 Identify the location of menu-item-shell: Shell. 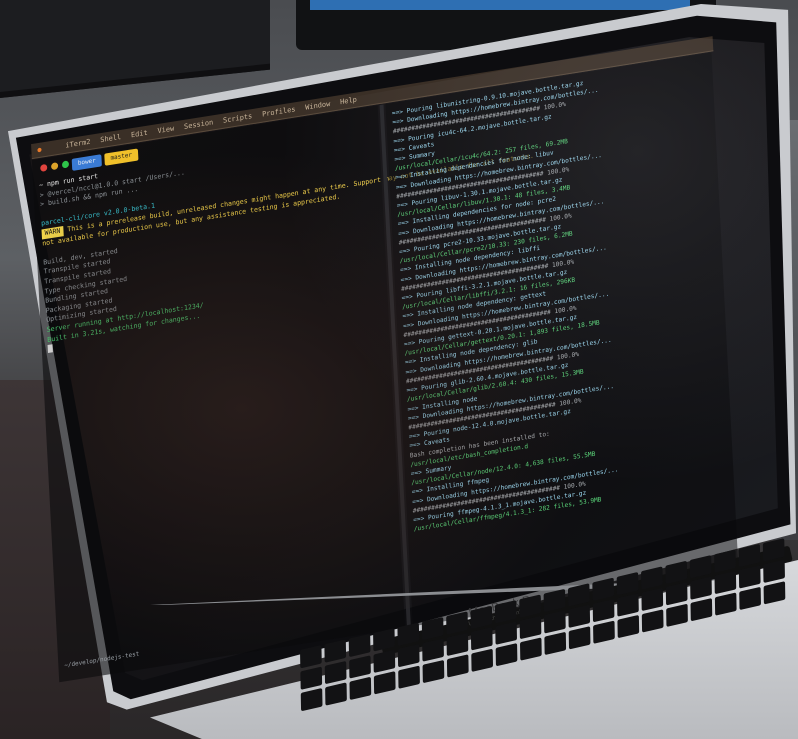
(110, 138).